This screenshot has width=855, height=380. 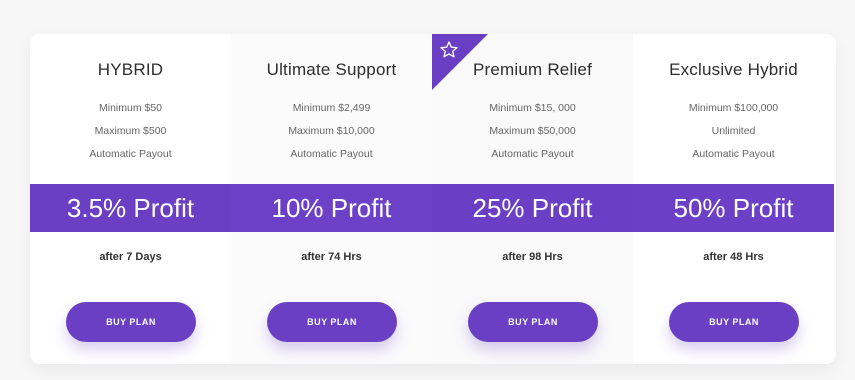 I want to click on plan-minimum: Minimum $2,499, so click(x=331, y=108).